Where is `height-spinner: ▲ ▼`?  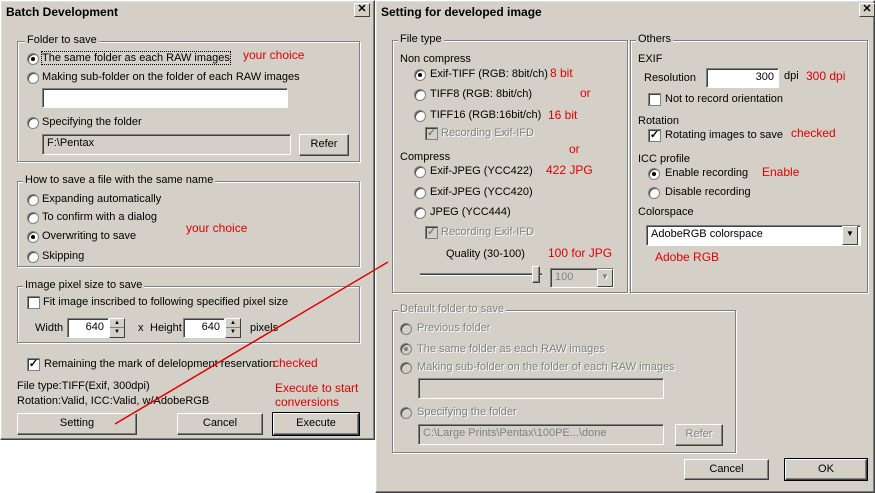 height-spinner: ▲ ▼ is located at coordinates (233, 328).